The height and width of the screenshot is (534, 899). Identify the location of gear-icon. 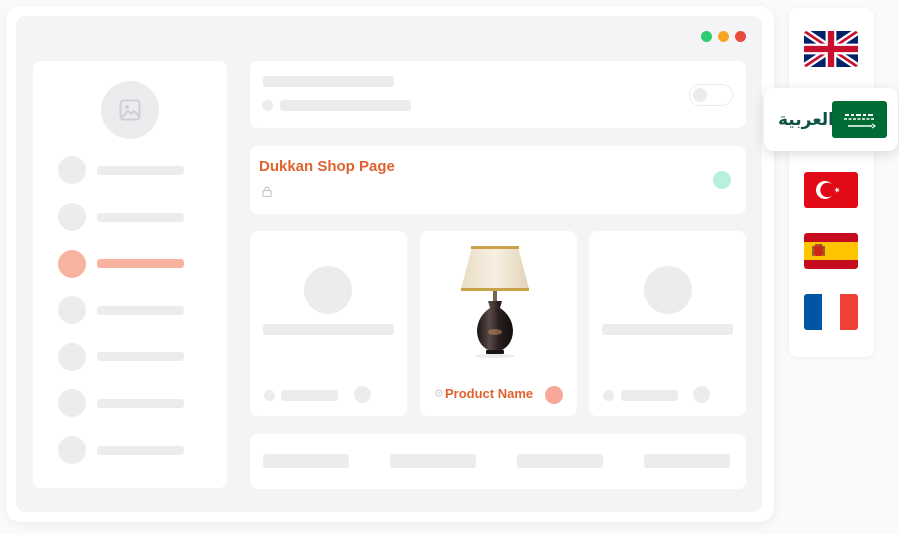
(439, 393).